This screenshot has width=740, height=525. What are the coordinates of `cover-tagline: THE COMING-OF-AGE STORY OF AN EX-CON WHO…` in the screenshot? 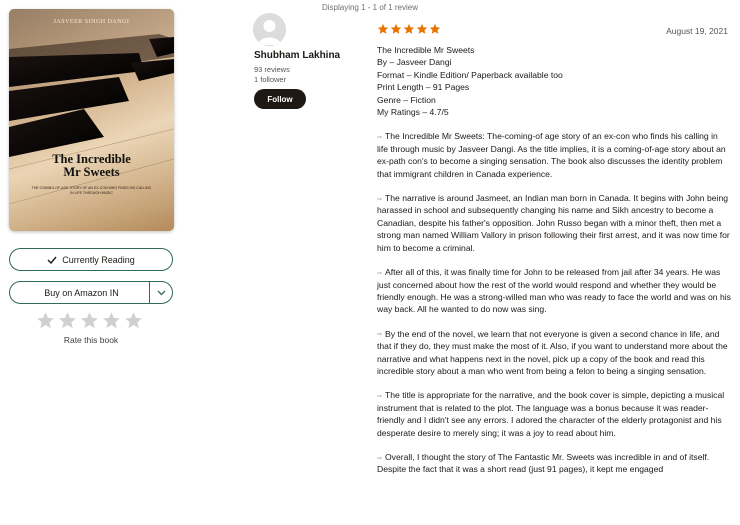 It's located at (91, 190).